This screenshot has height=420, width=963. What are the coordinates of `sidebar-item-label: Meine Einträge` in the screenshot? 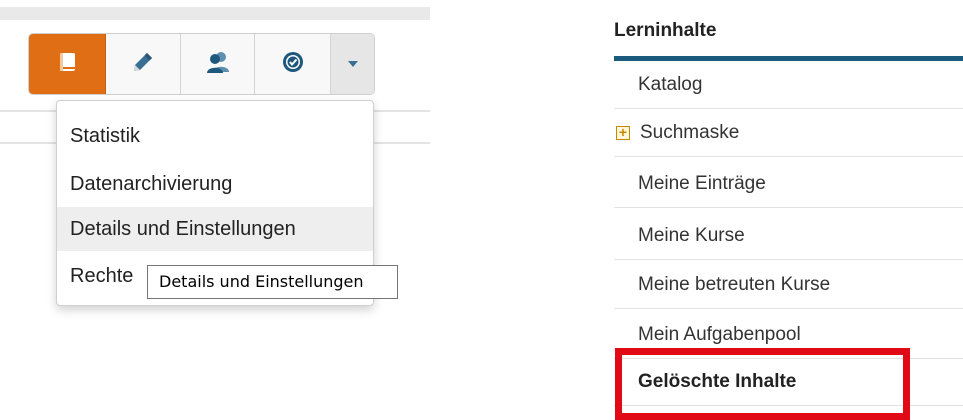 It's located at (702, 183).